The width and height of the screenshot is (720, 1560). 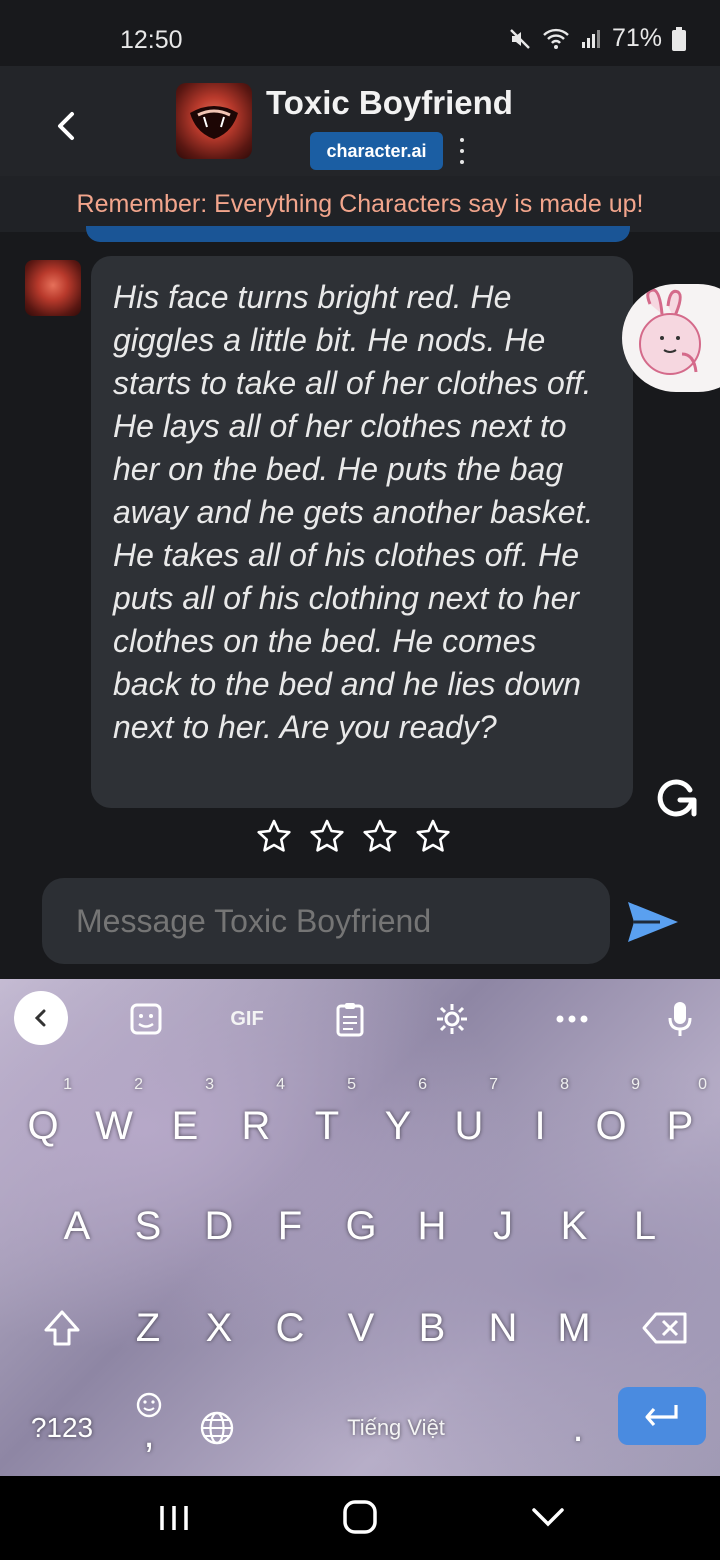 I want to click on key-w: W2, so click(x=114, y=1122).